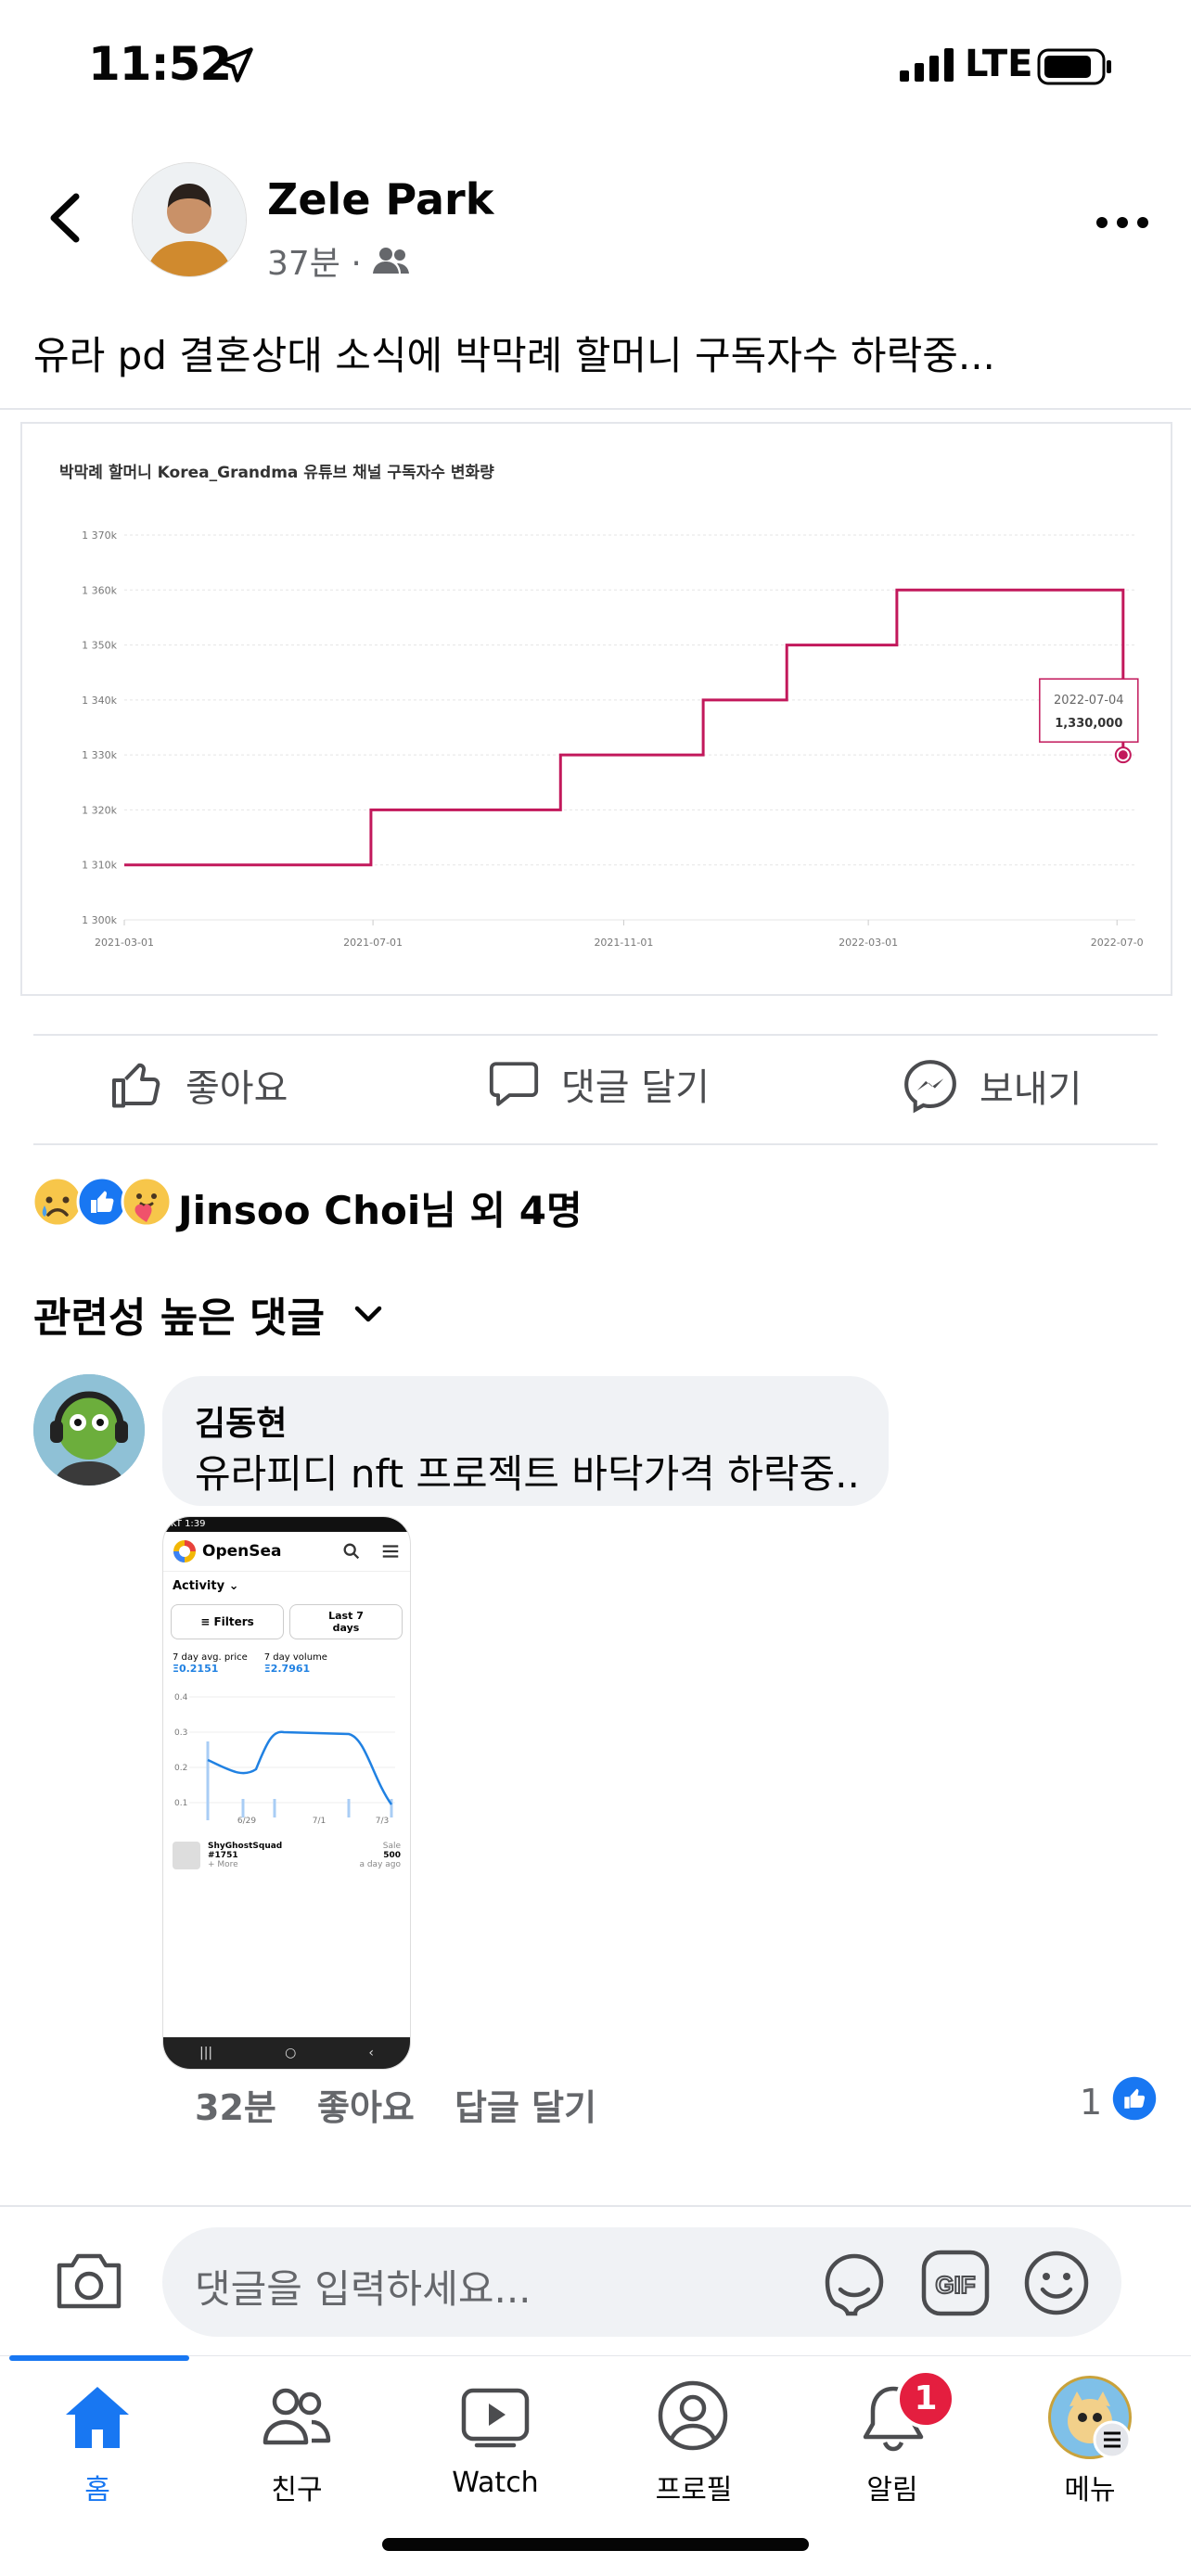 The height and width of the screenshot is (2576, 1191). I want to click on period-button: Last 7 days, so click(346, 1621).